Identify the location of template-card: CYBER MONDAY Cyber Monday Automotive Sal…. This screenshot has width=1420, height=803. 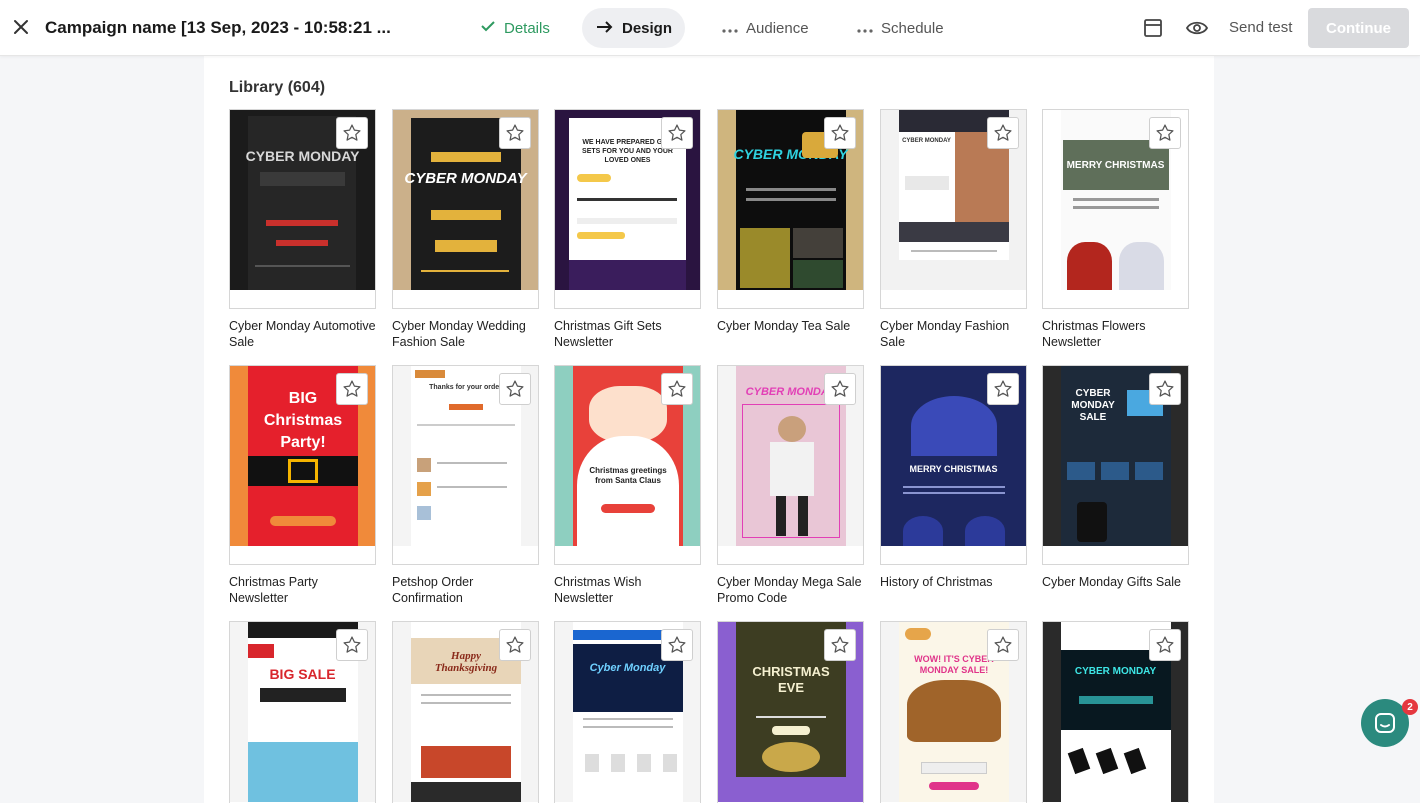
(302, 229).